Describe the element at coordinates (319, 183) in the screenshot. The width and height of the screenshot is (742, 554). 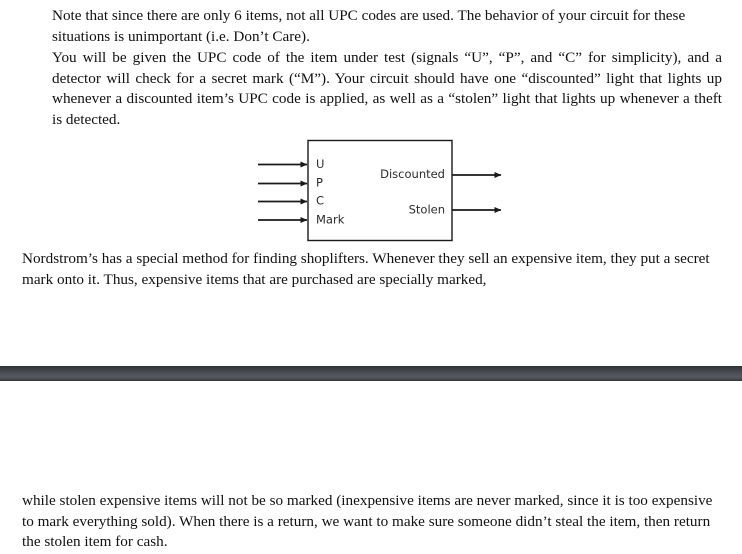
I see `input-label-p: P` at that location.